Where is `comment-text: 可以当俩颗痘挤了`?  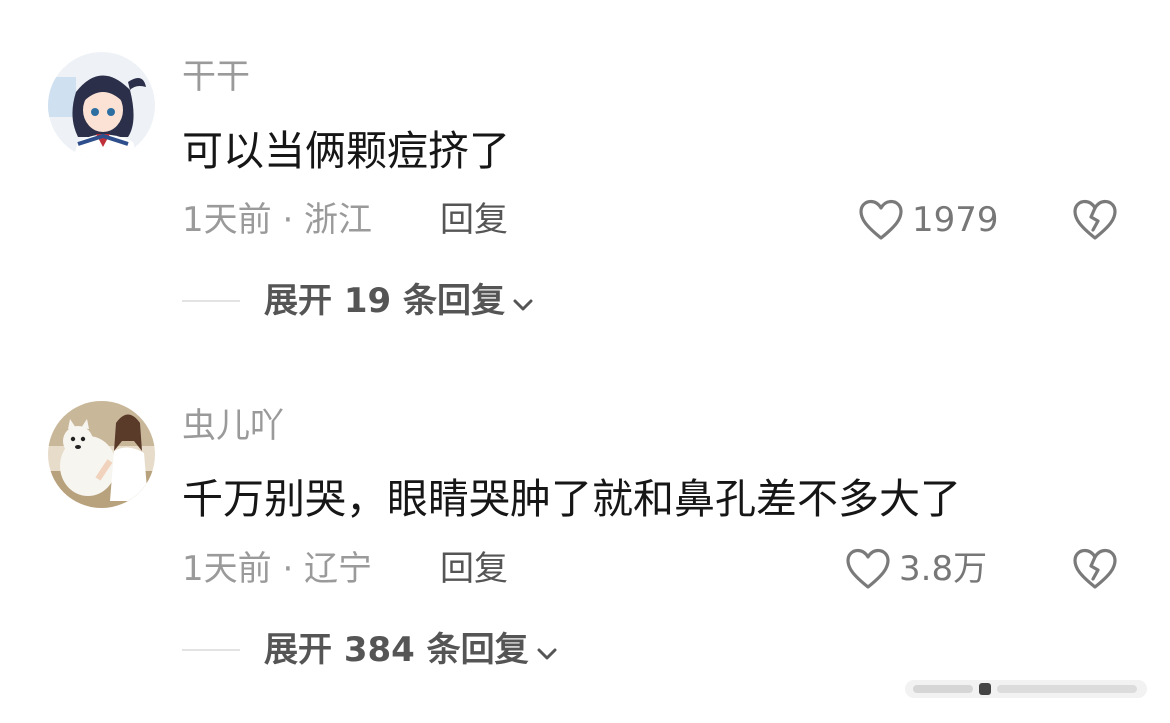
comment-text: 可以当俩颗痘挤了 is located at coordinates (346, 151).